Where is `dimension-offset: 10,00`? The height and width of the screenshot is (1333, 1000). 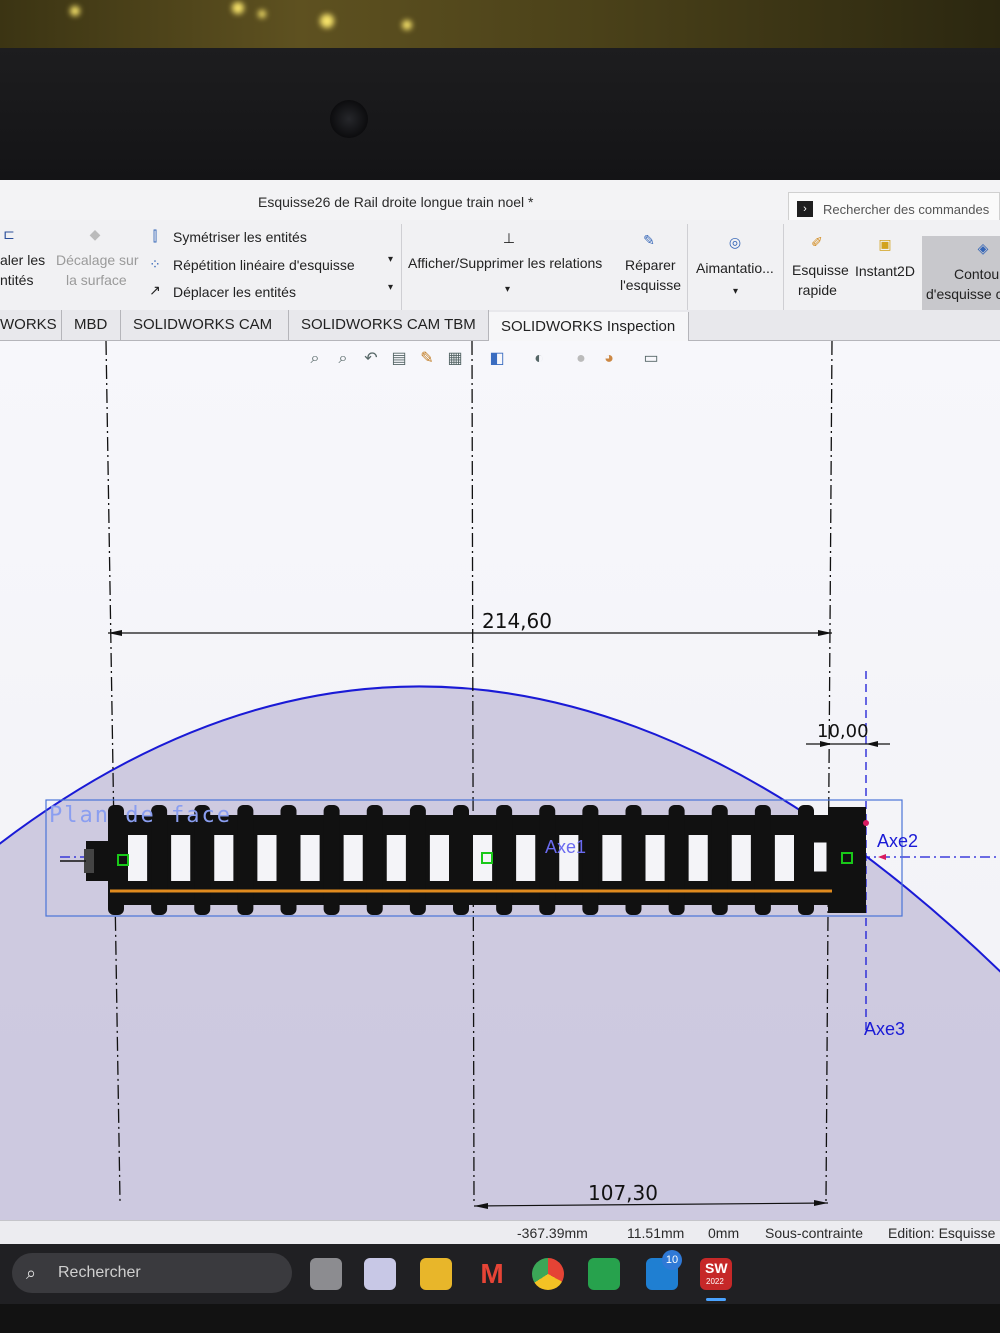 dimension-offset: 10,00 is located at coordinates (843, 731).